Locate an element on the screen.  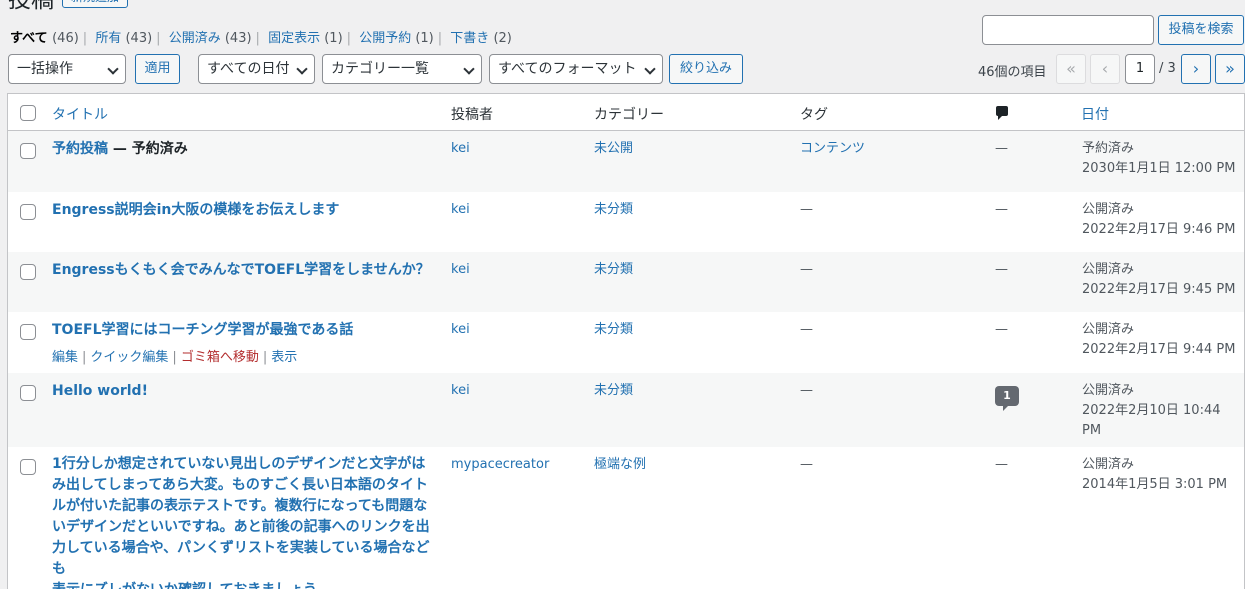
date-filter-select: すべての日付 is located at coordinates (256, 69).